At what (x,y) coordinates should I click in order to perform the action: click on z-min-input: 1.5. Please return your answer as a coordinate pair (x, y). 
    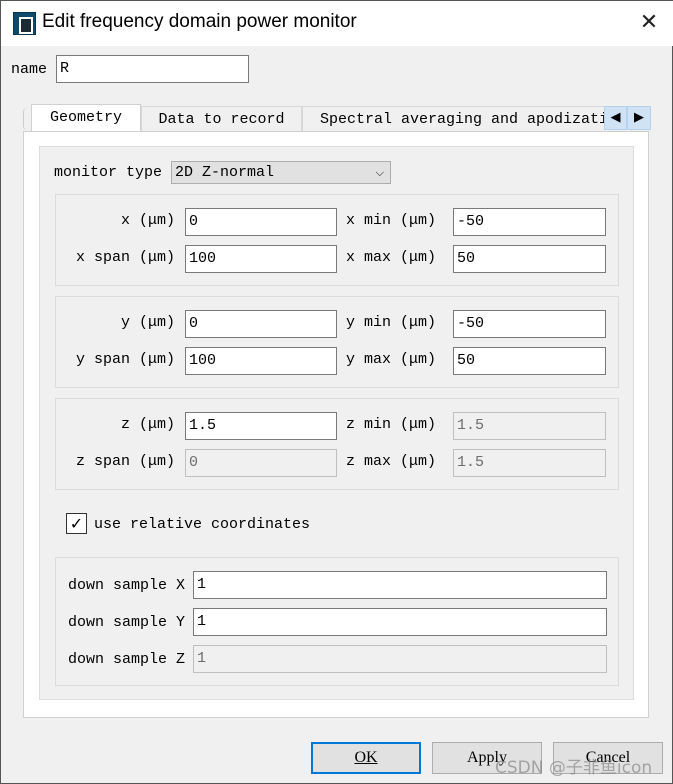
    Looking at the image, I should click on (529, 426).